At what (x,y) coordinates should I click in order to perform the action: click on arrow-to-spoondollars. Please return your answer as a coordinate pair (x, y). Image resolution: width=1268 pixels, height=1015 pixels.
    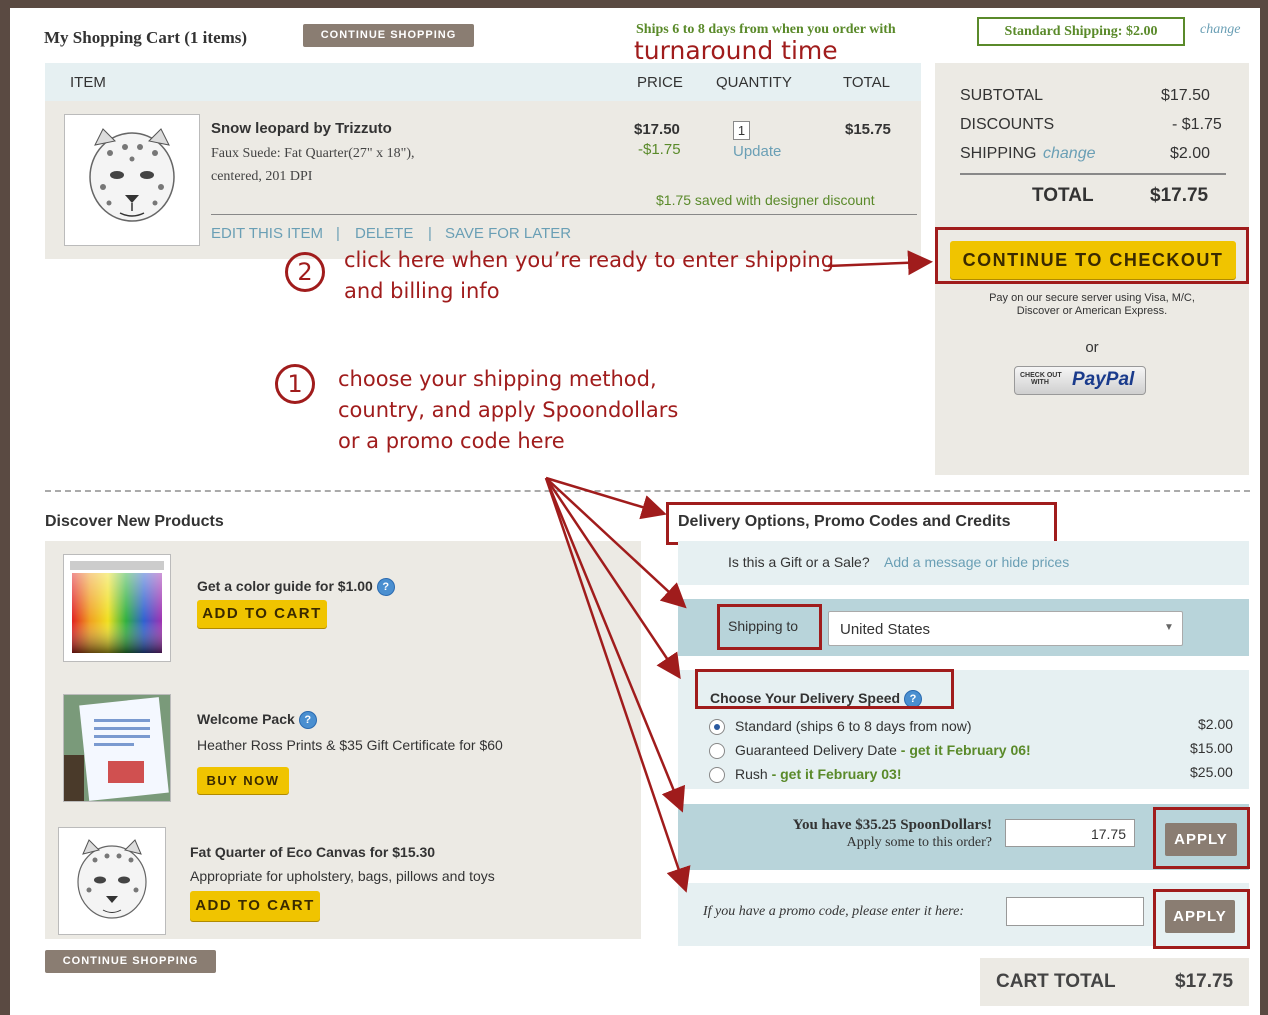
    Looking at the image, I should click on (614, 645).